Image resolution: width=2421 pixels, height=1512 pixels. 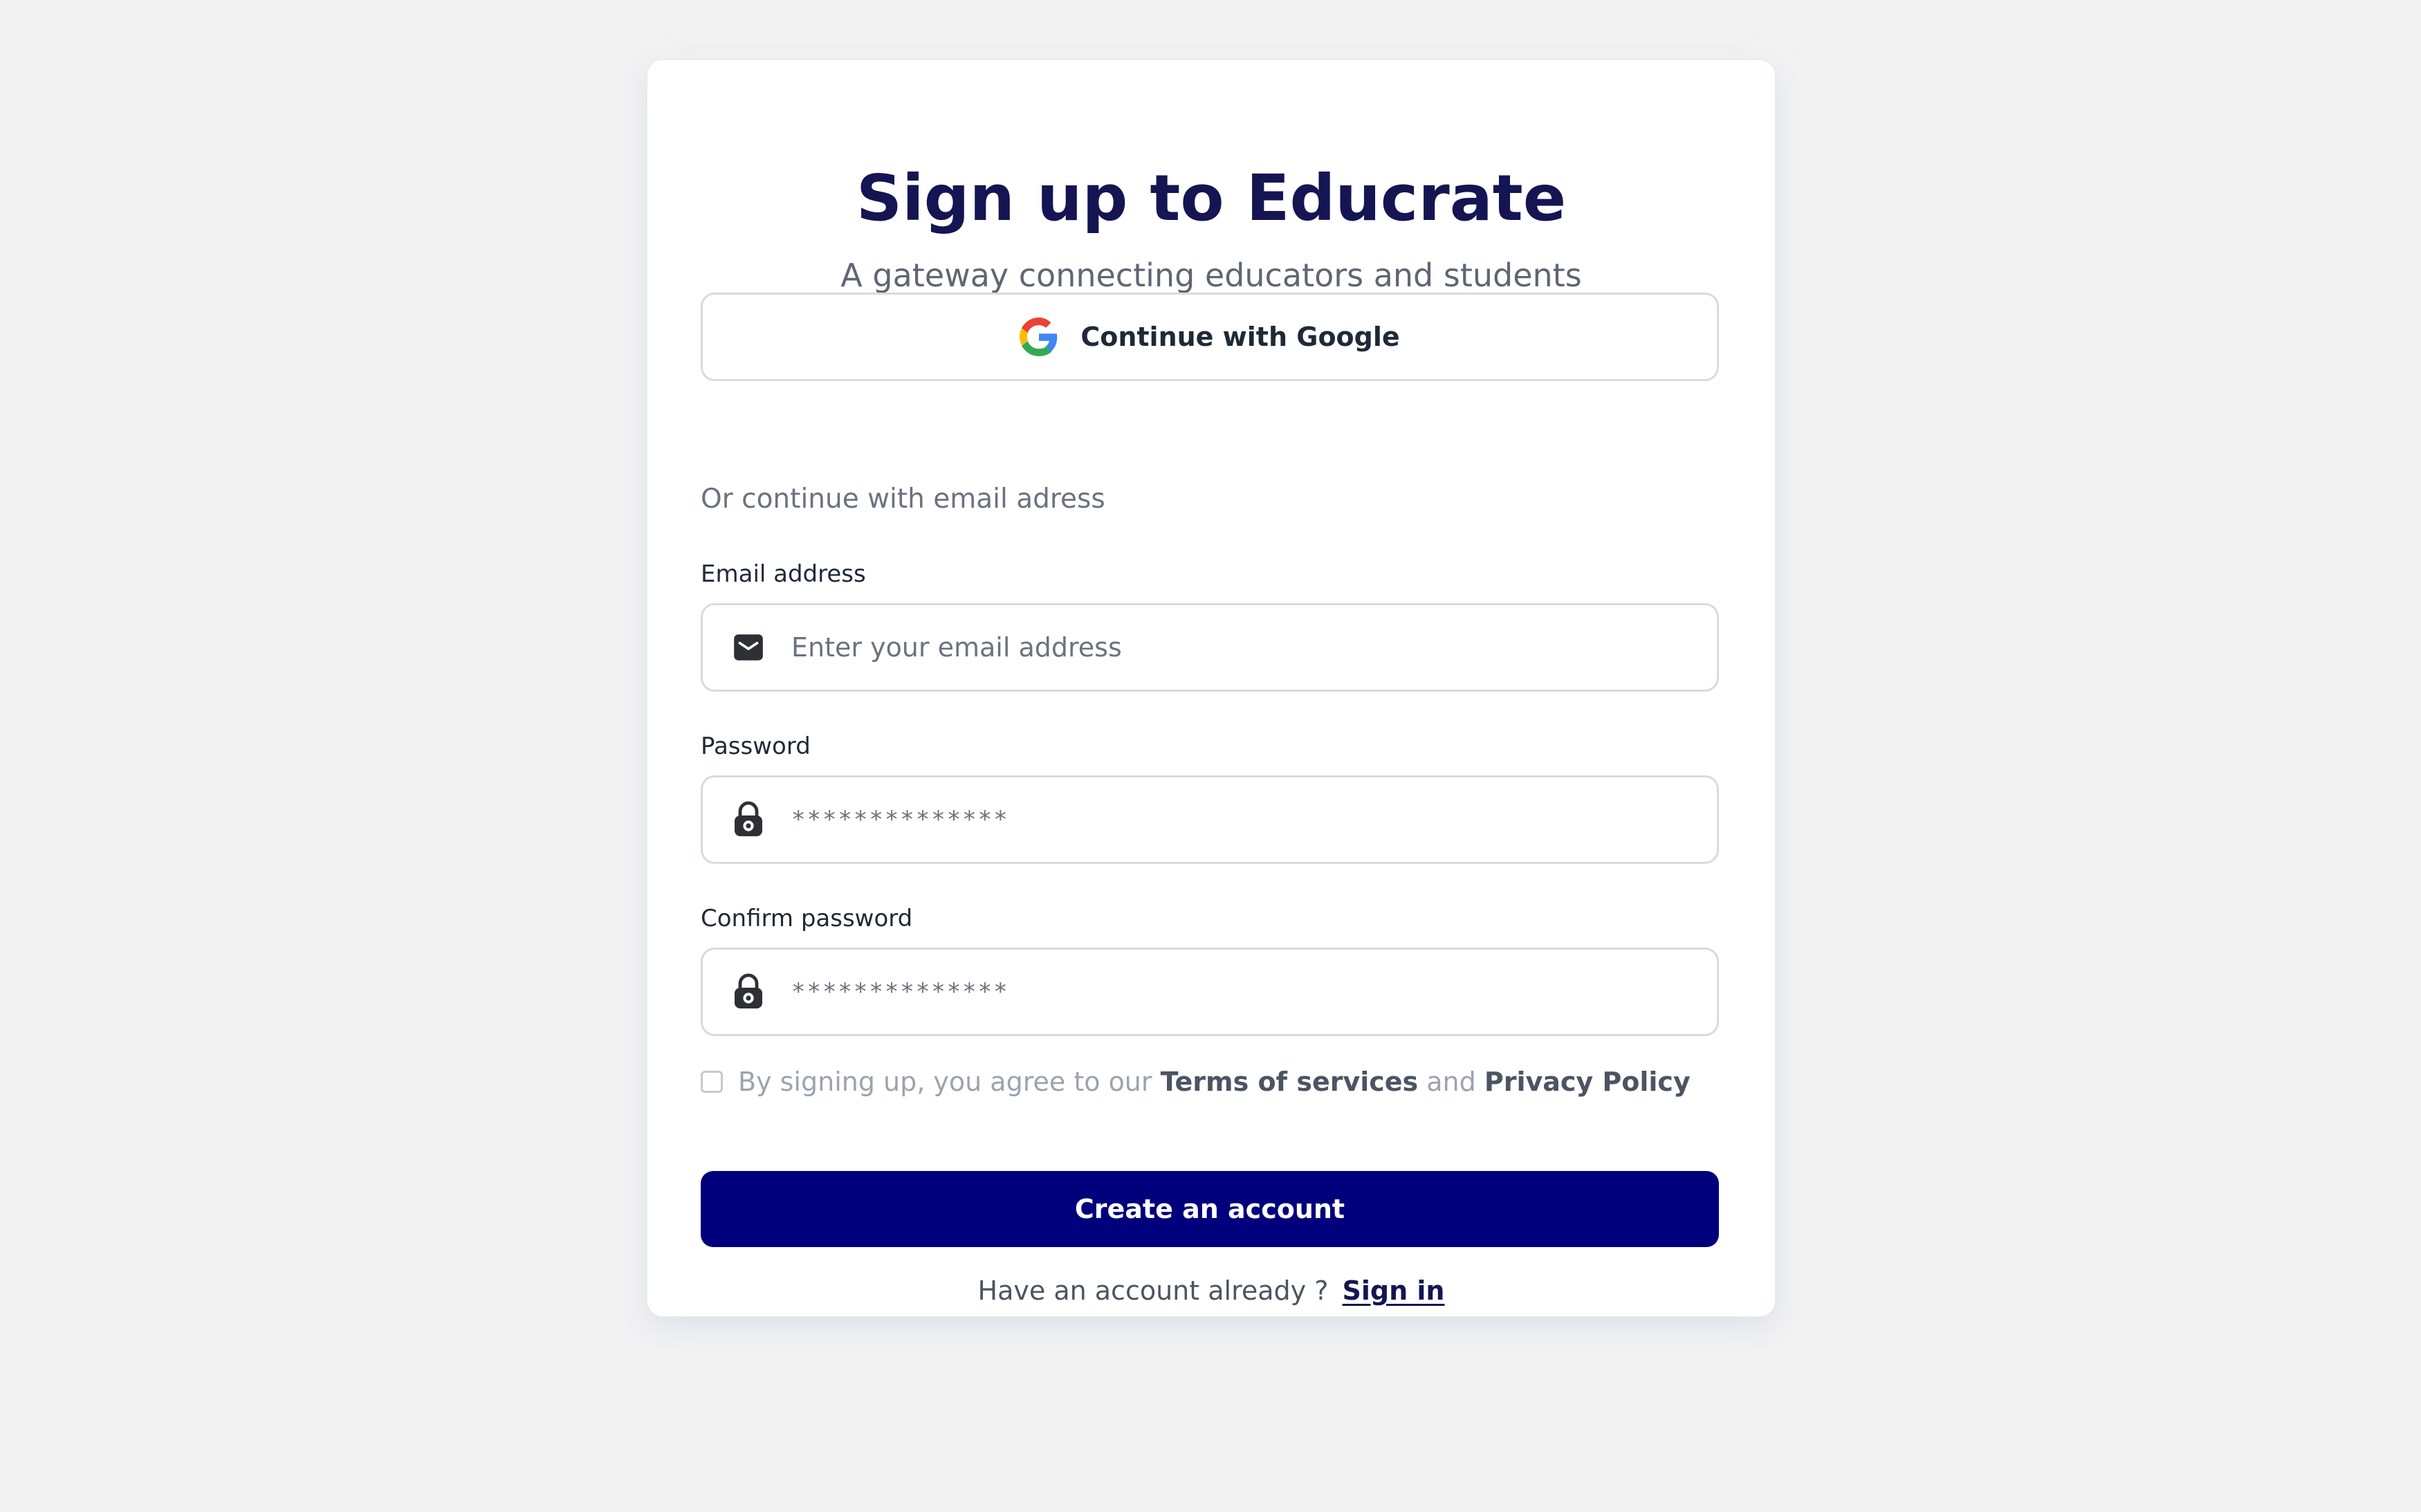 What do you see at coordinates (1153, 1290) in the screenshot?
I see `have-account-text: Have an account already ?` at bounding box center [1153, 1290].